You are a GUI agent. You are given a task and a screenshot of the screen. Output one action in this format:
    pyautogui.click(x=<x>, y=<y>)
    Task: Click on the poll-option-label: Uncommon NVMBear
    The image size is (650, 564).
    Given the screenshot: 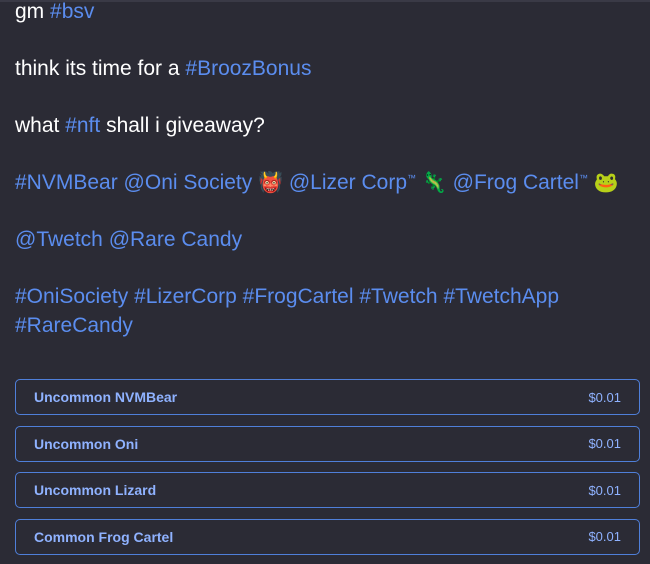 What is the action you would take?
    pyautogui.click(x=106, y=397)
    